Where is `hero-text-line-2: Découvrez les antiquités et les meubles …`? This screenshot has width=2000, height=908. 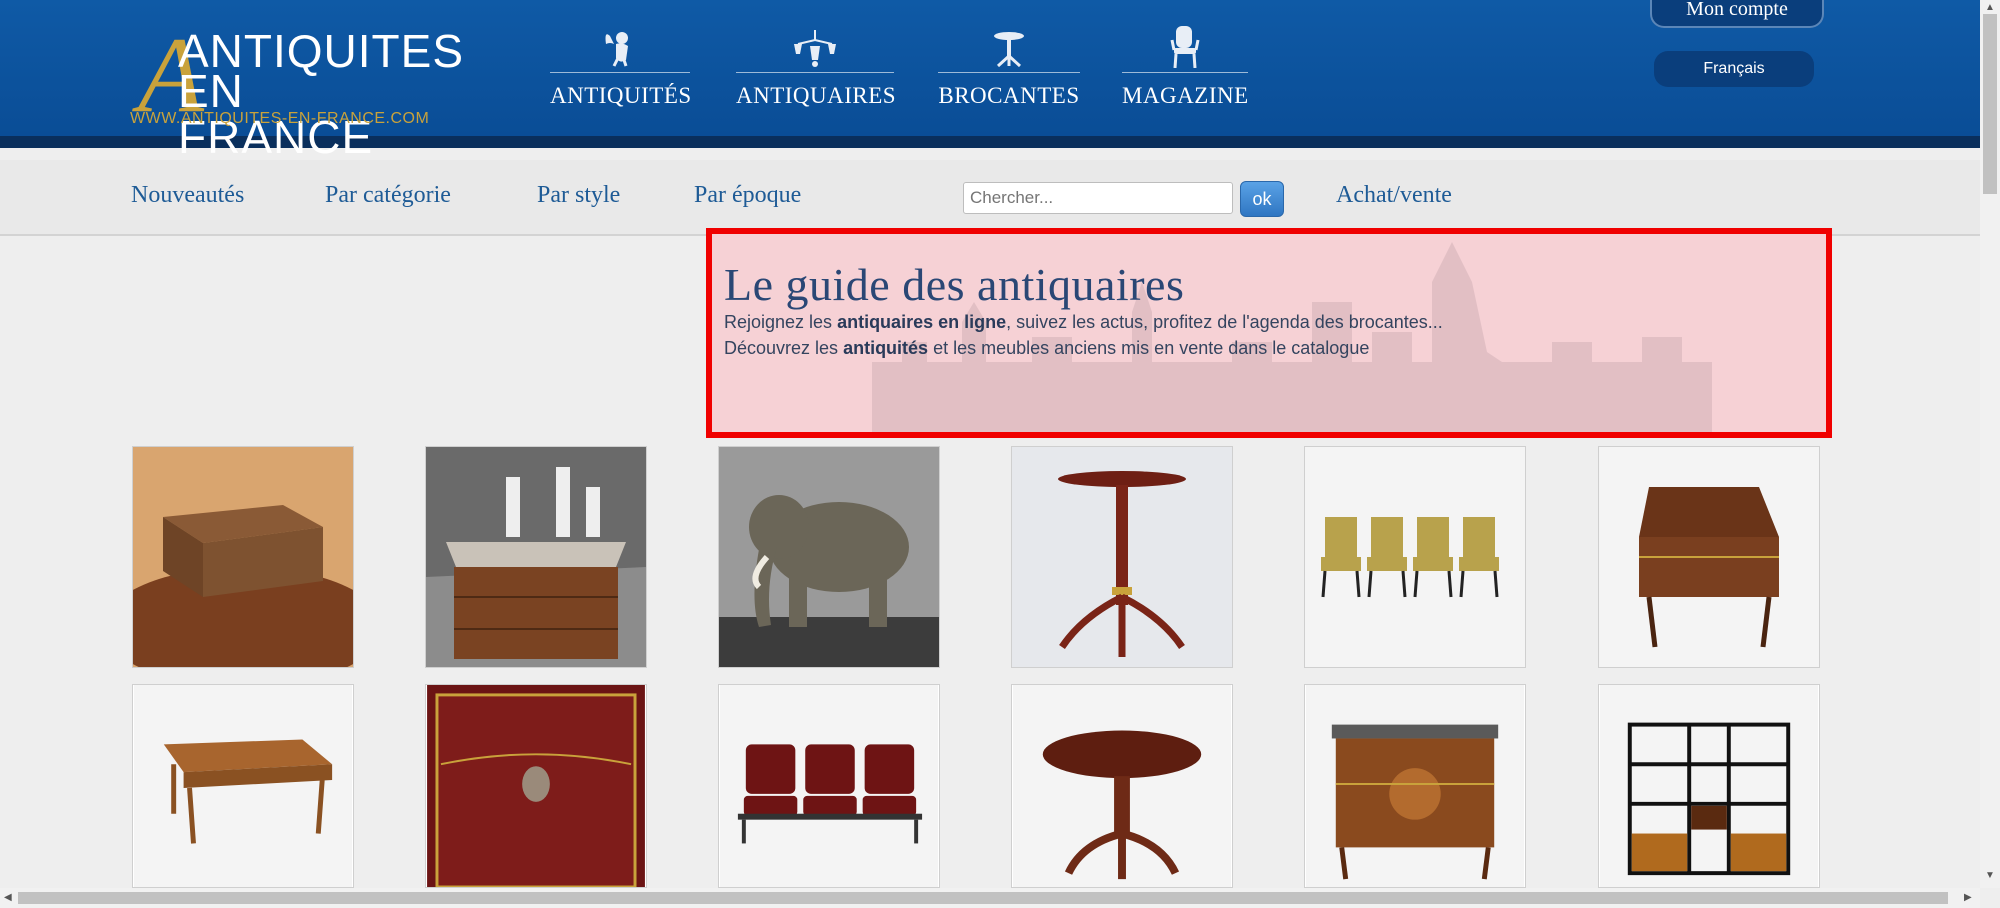
hero-text-line-2: Découvrez les antiquités et les meubles … is located at coordinates (1046, 348).